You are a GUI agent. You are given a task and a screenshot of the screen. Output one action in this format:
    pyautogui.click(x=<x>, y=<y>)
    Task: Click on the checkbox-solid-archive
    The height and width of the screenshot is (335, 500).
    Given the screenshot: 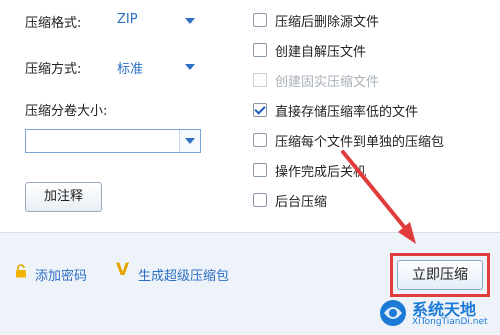 What is the action you would take?
    pyautogui.click(x=260, y=80)
    